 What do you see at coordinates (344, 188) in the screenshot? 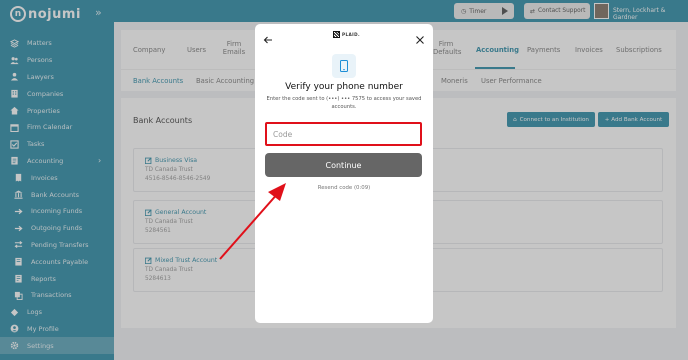
I see `resend-code-link: Resend code (0:09)` at bounding box center [344, 188].